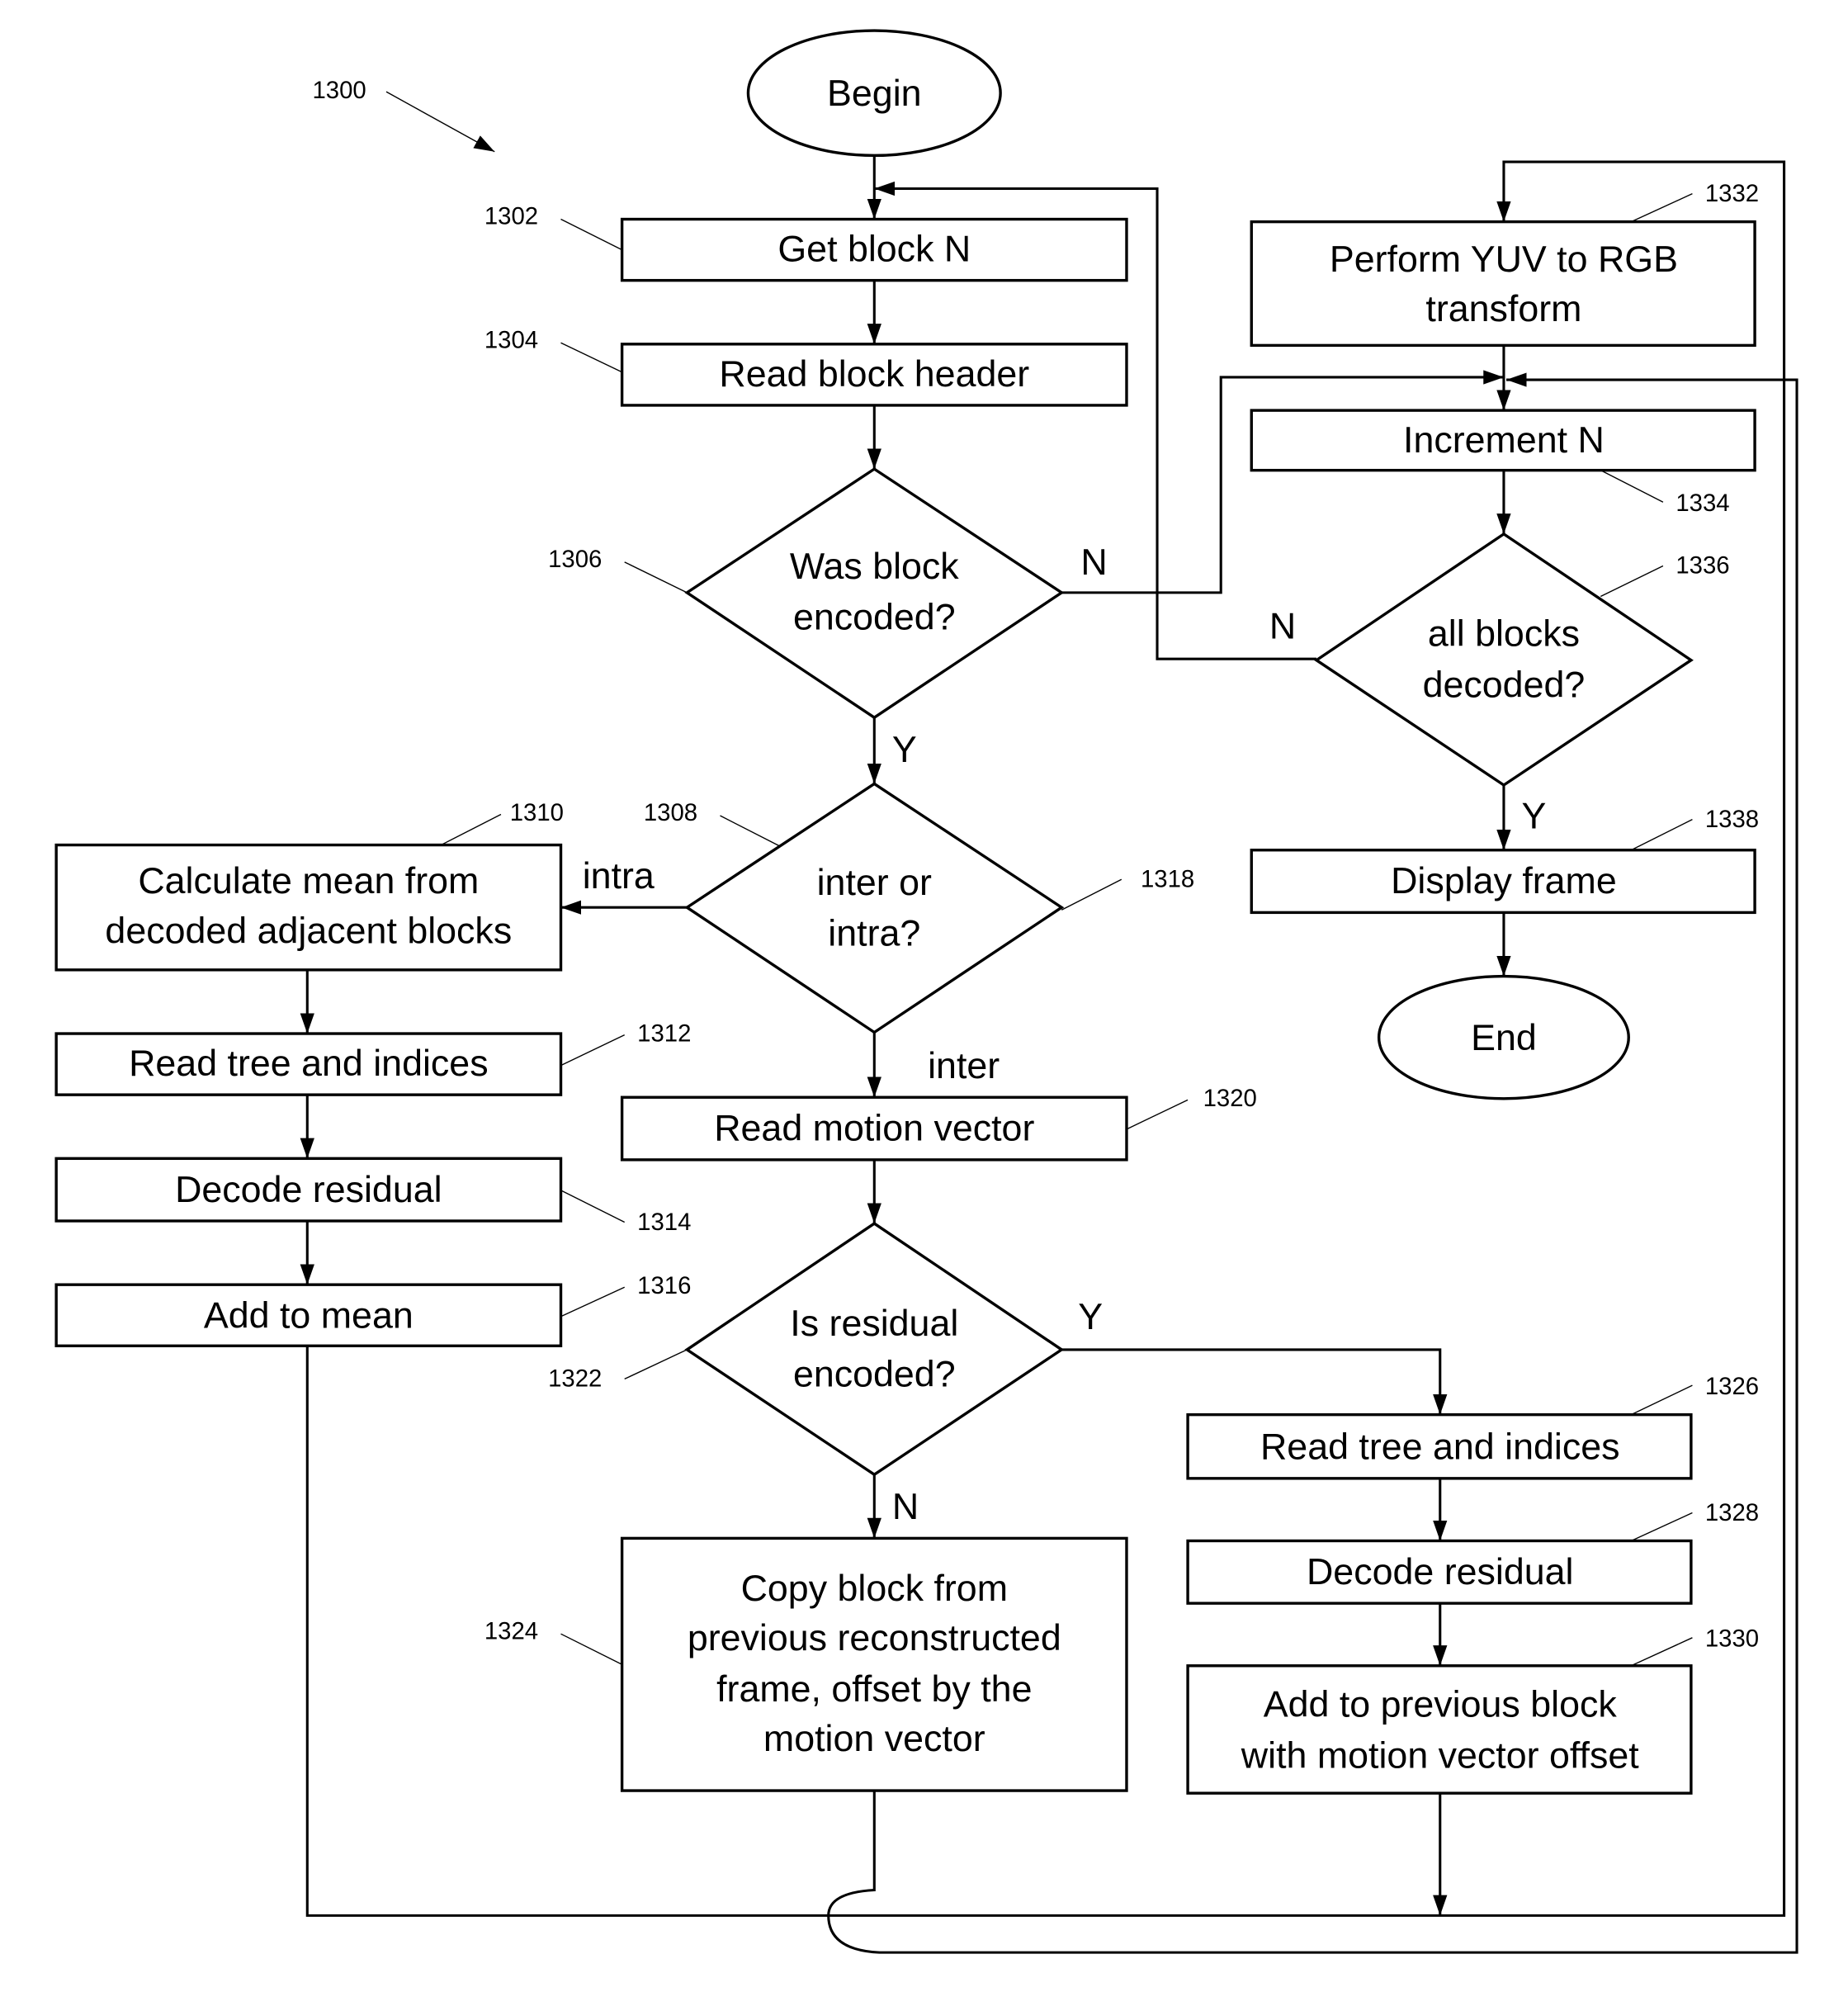 This screenshot has width=1848, height=1992. I want to click on begin-label: Begin, so click(874, 93).